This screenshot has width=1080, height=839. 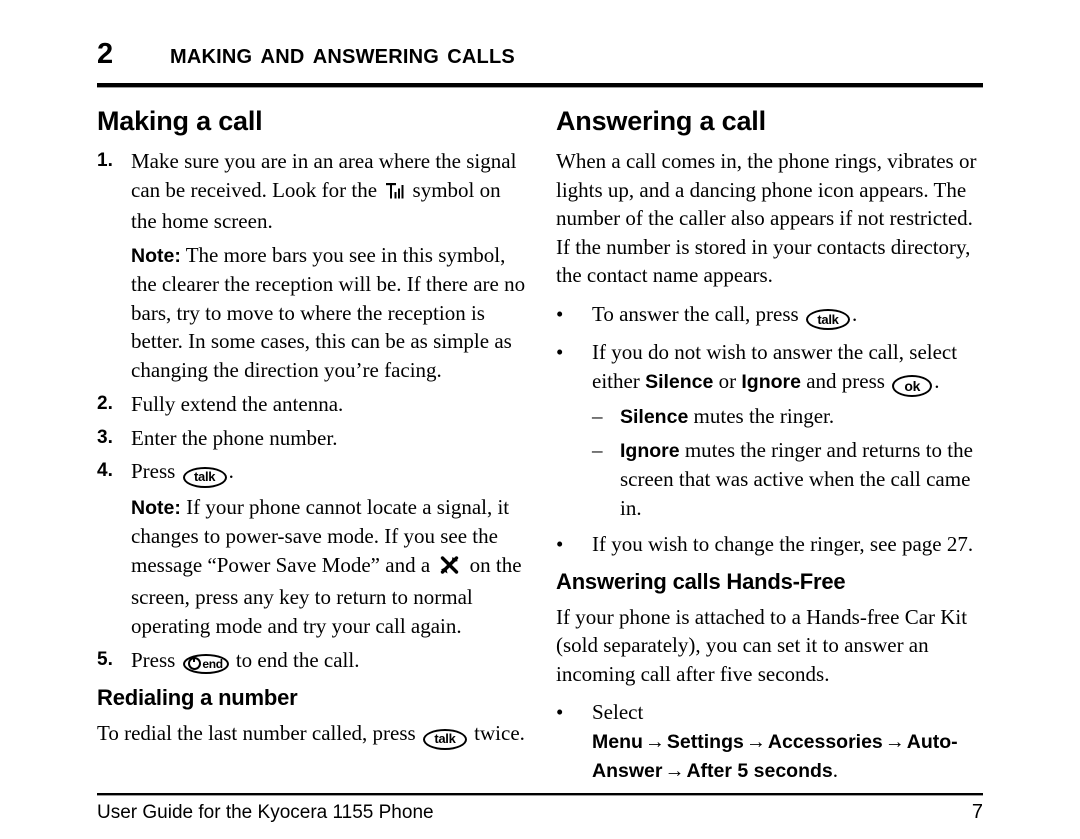 What do you see at coordinates (180, 121) in the screenshot?
I see `section-heading-making-a-call: Making a call` at bounding box center [180, 121].